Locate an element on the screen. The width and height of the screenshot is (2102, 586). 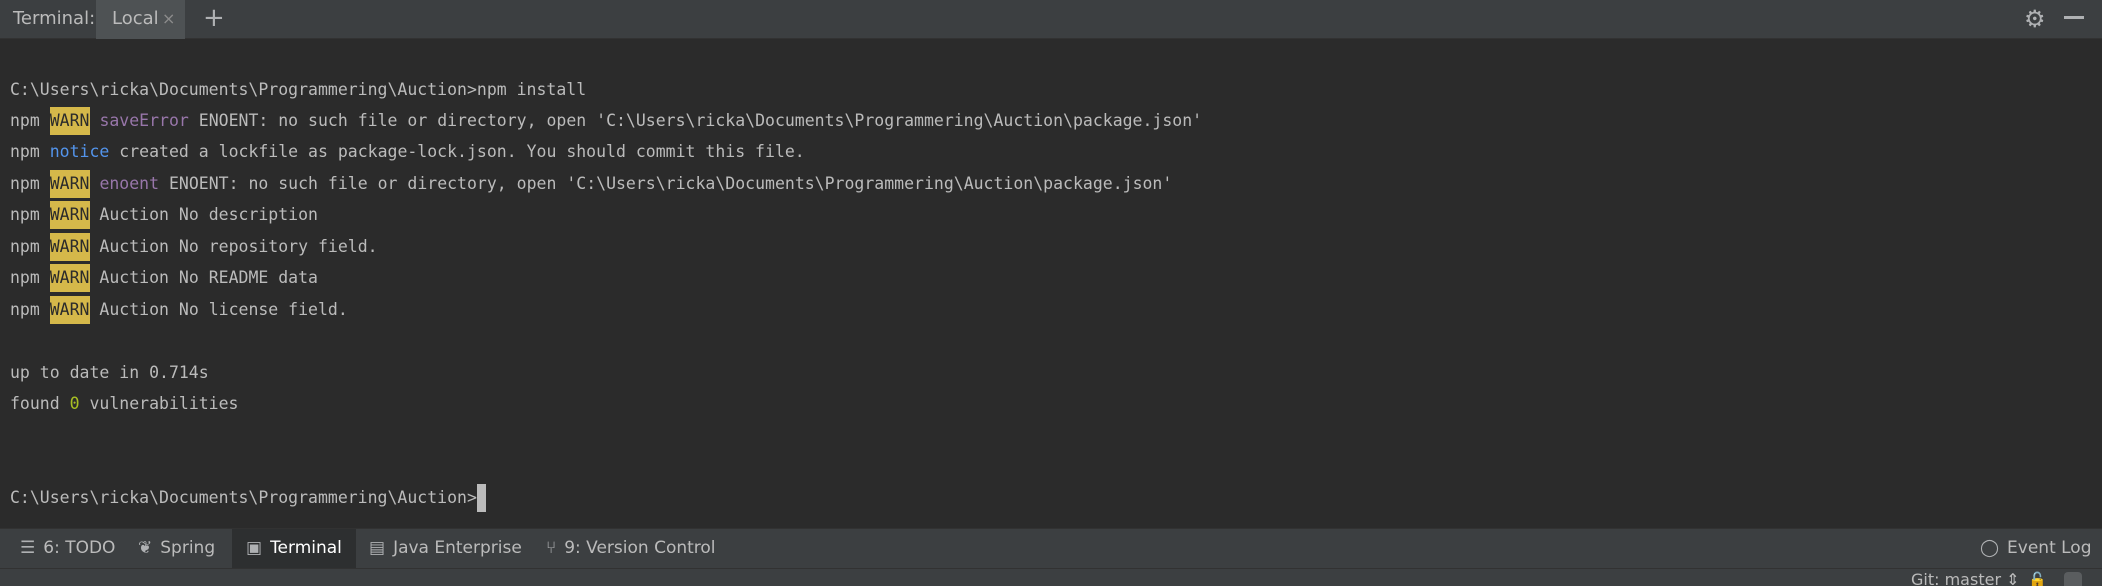
tool-java-enterprise: ▤ Java Enterprise is located at coordinates (445, 548).